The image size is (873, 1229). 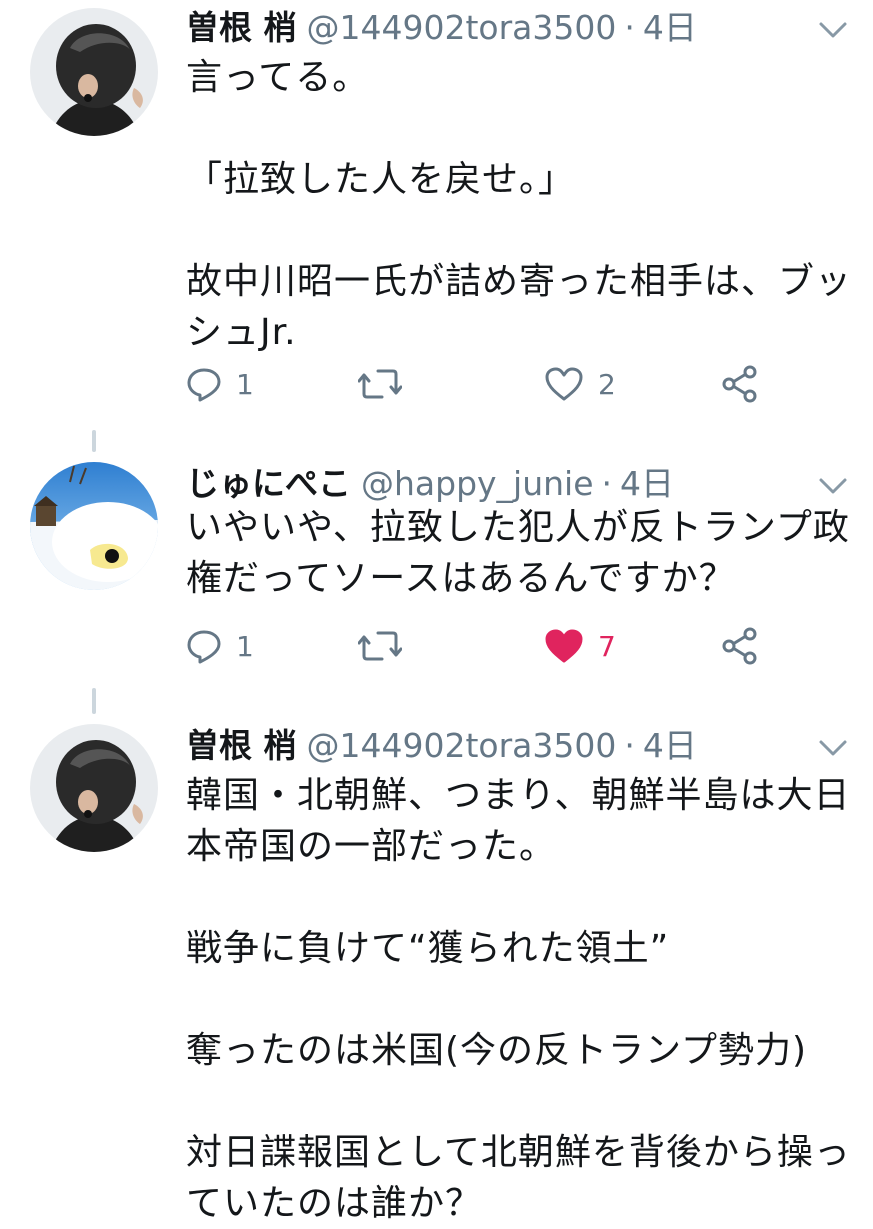 What do you see at coordinates (519, 553) in the screenshot?
I see `tweet-text: いやいや、拉致した犯人が反トランプ政 権だってソースはあるんですか？` at bounding box center [519, 553].